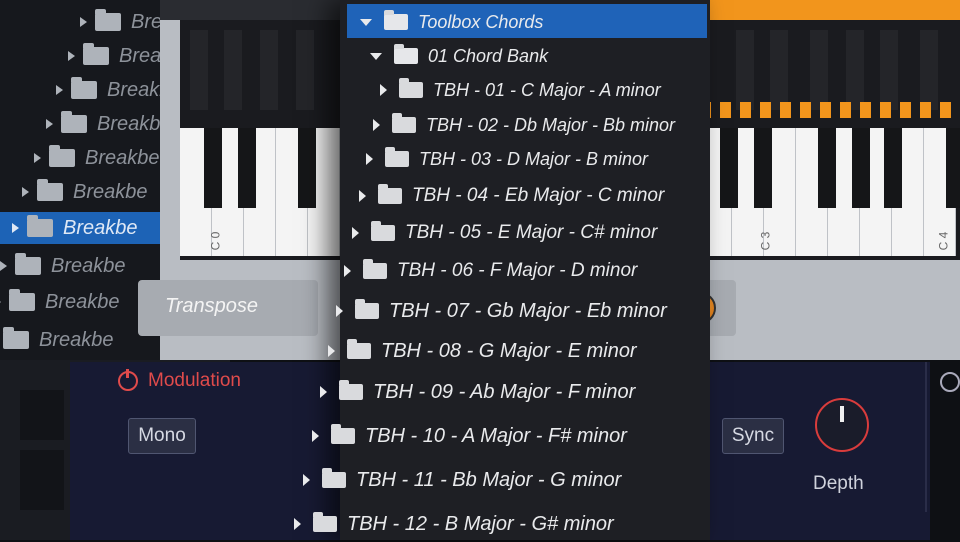 The width and height of the screenshot is (960, 542). I want to click on mono-button: Mono, so click(162, 436).